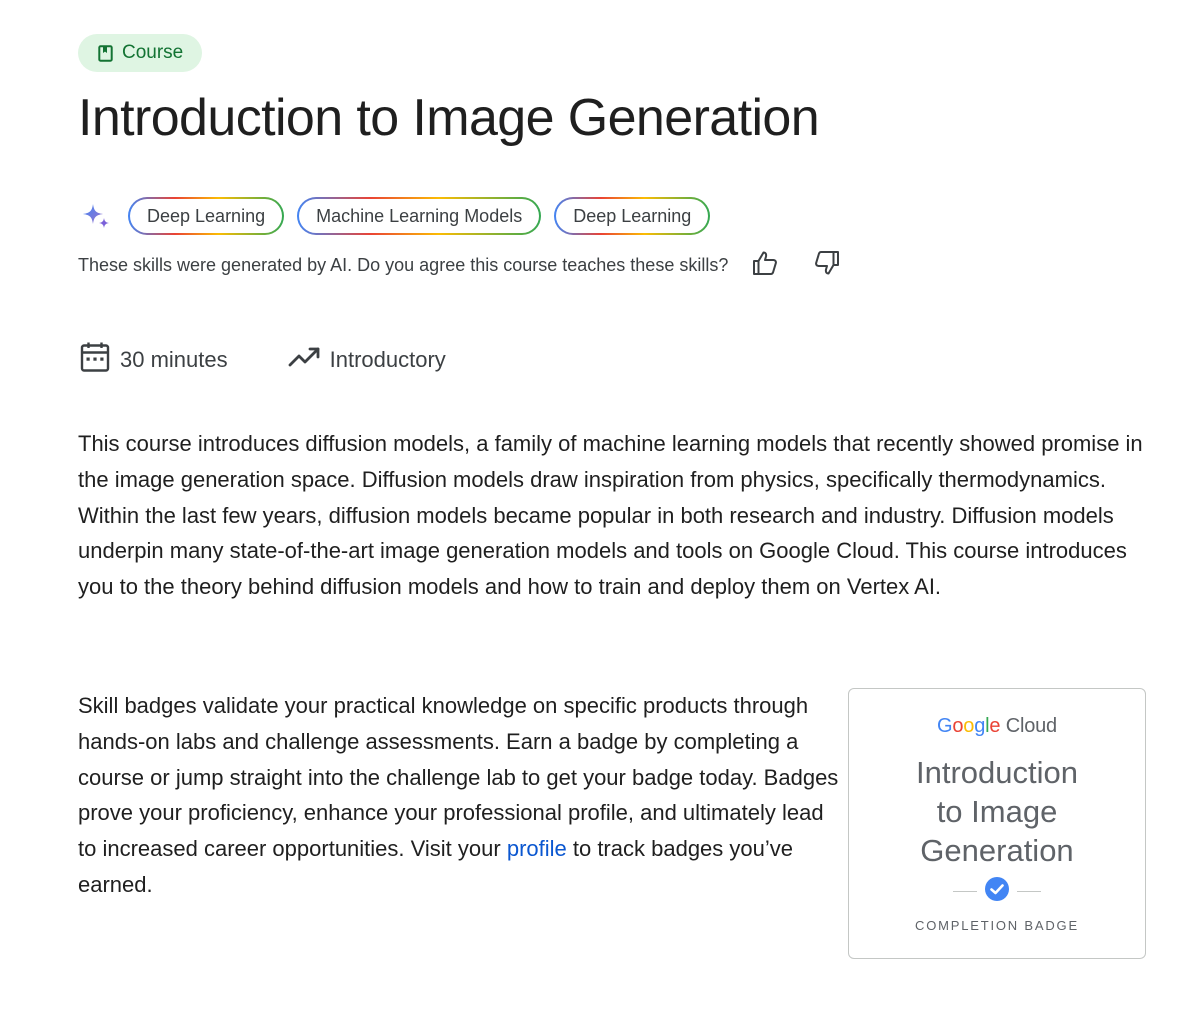 The height and width of the screenshot is (1030, 1200). I want to click on page-title: Introduction to Image Generation, so click(449, 118).